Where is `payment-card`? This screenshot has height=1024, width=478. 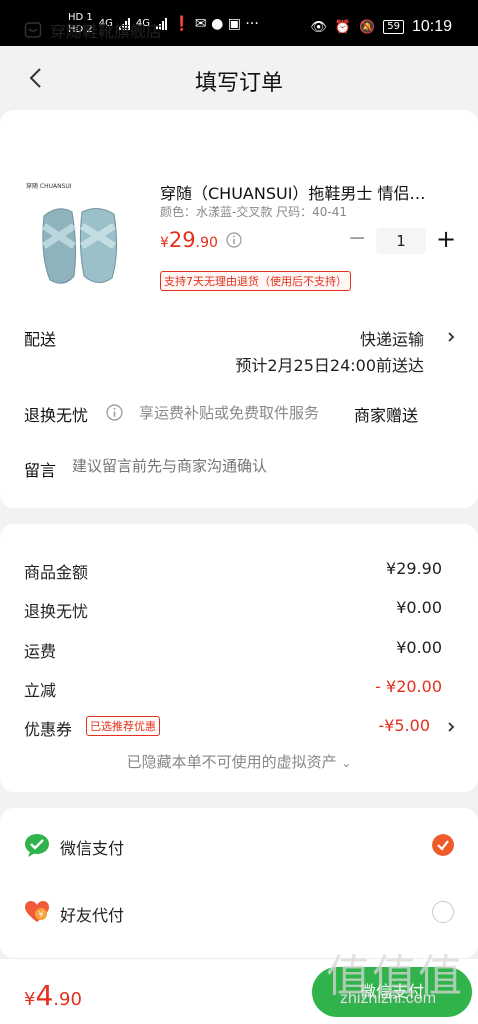
payment-card is located at coordinates (239, 883).